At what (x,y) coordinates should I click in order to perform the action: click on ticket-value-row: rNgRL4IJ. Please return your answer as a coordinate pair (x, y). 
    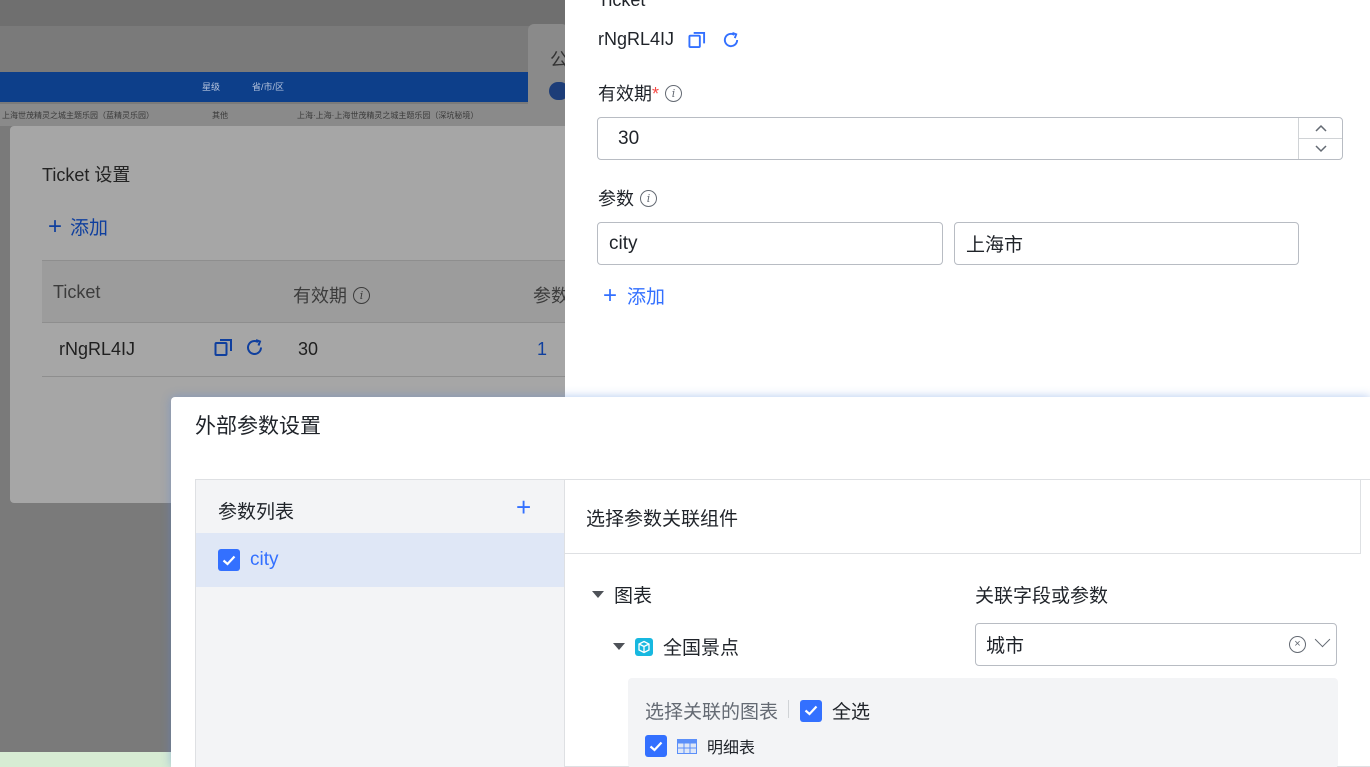
    Looking at the image, I should click on (669, 39).